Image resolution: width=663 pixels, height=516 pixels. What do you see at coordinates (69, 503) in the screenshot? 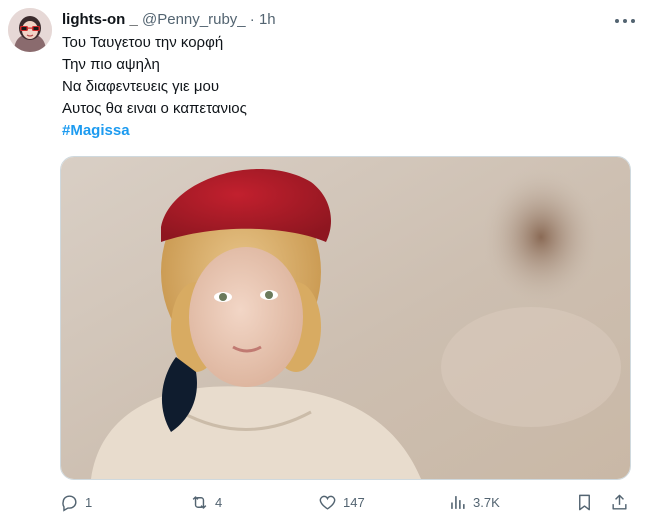
I see `reply-icon` at bounding box center [69, 503].